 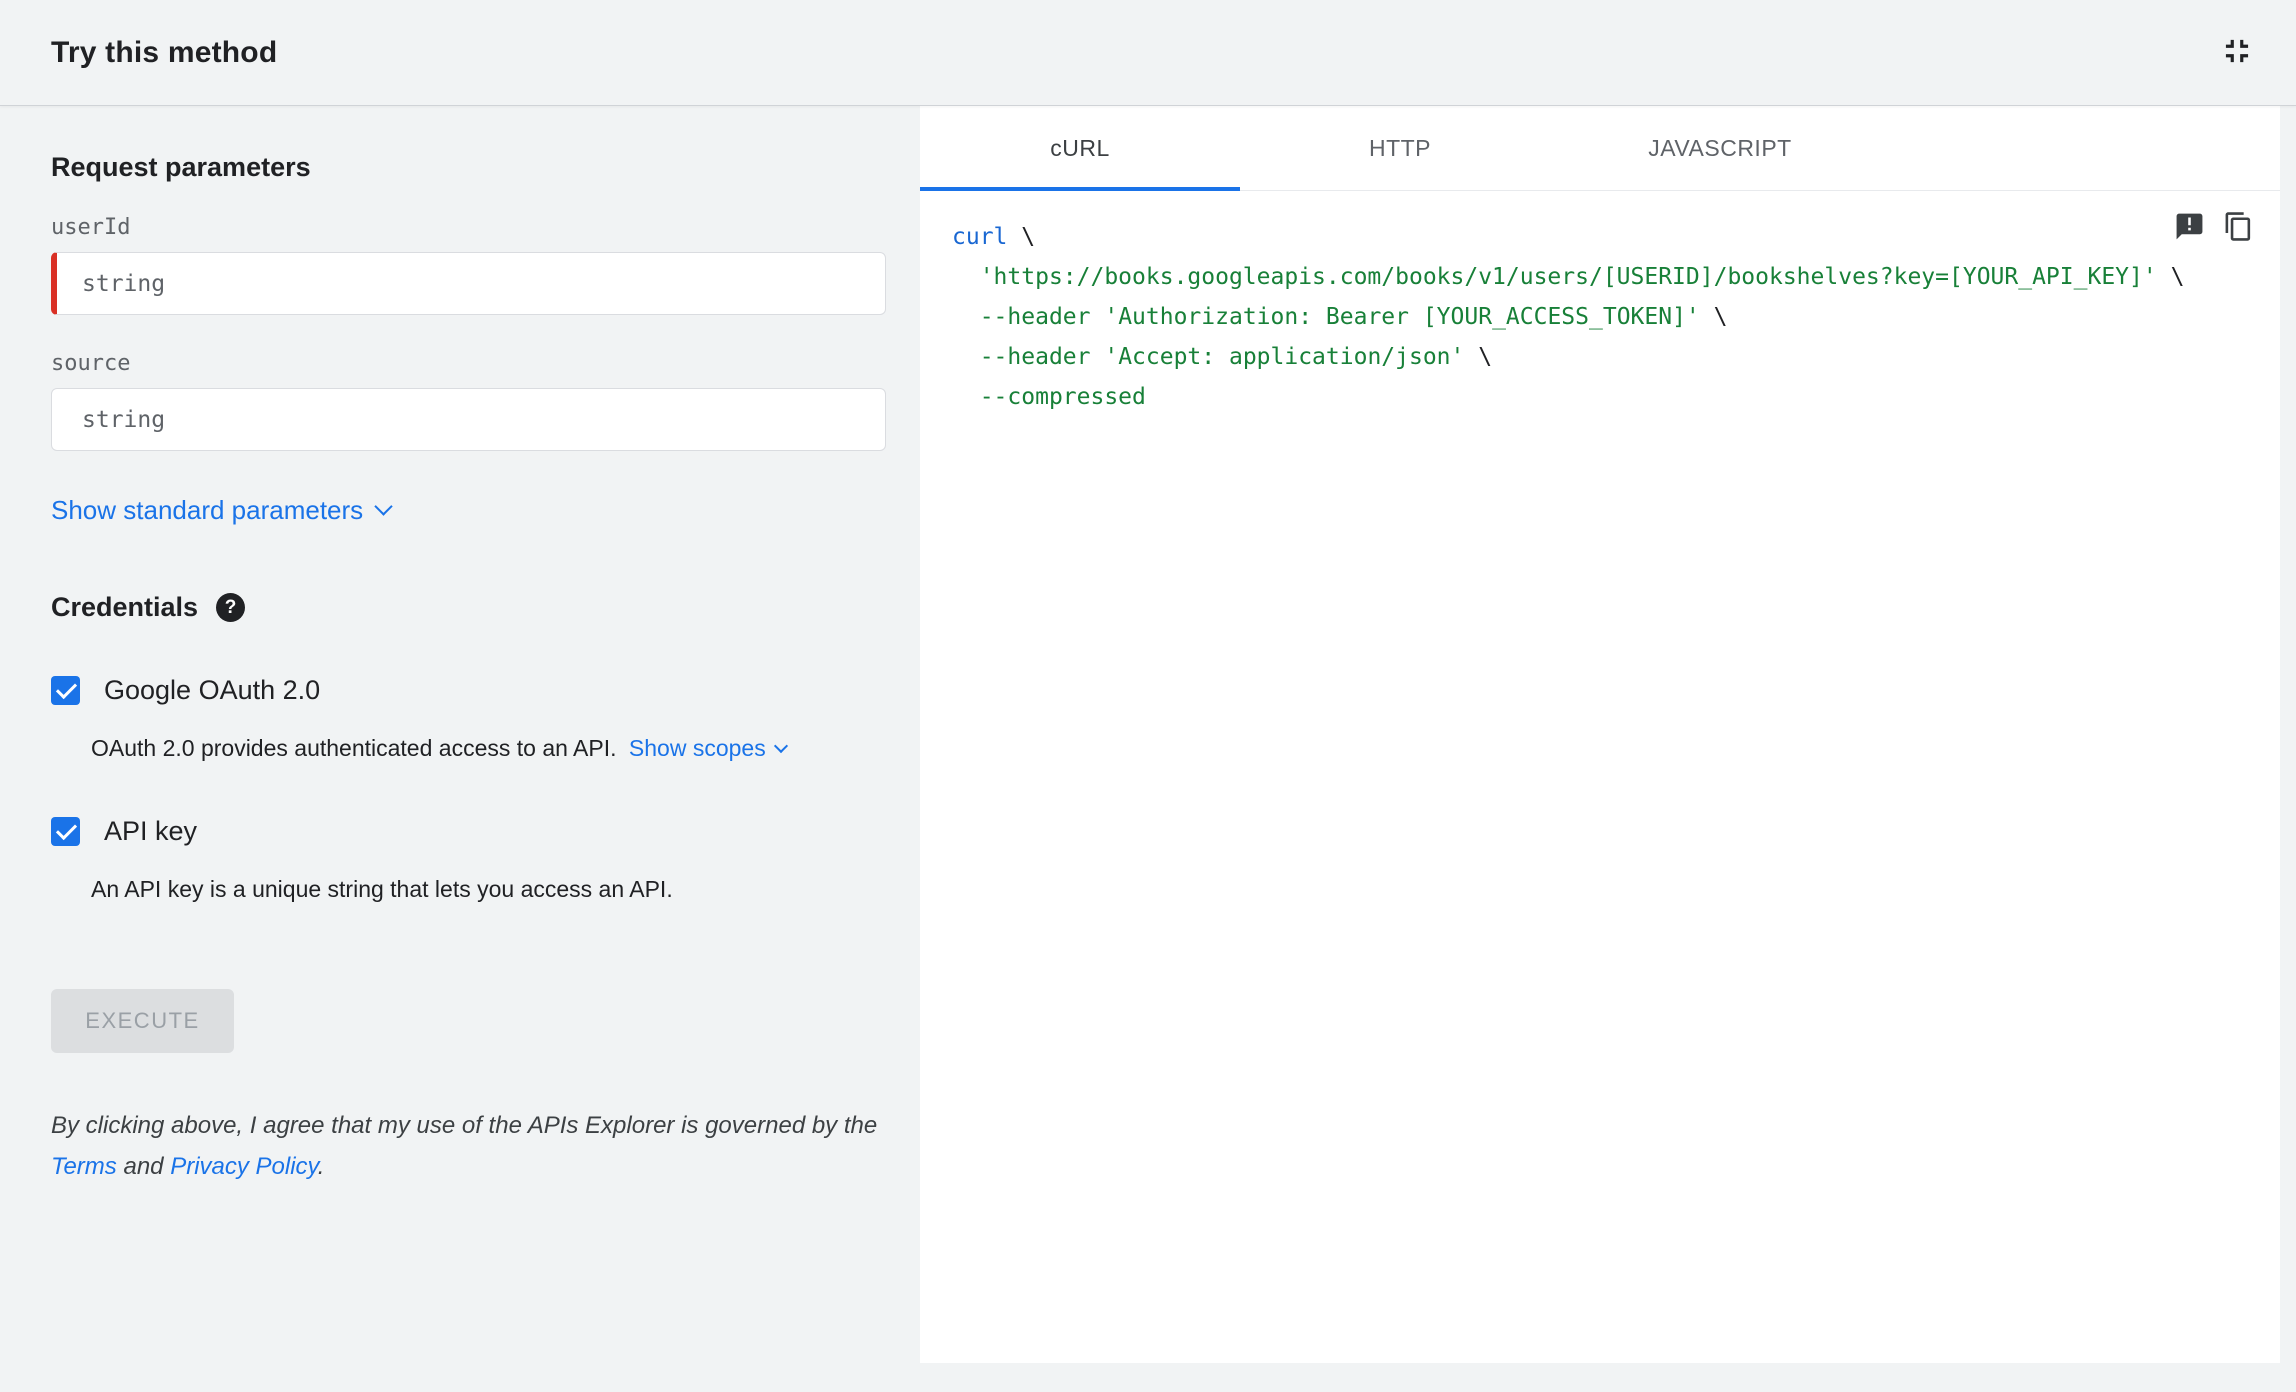 I want to click on report-issue-button, so click(x=2189, y=228).